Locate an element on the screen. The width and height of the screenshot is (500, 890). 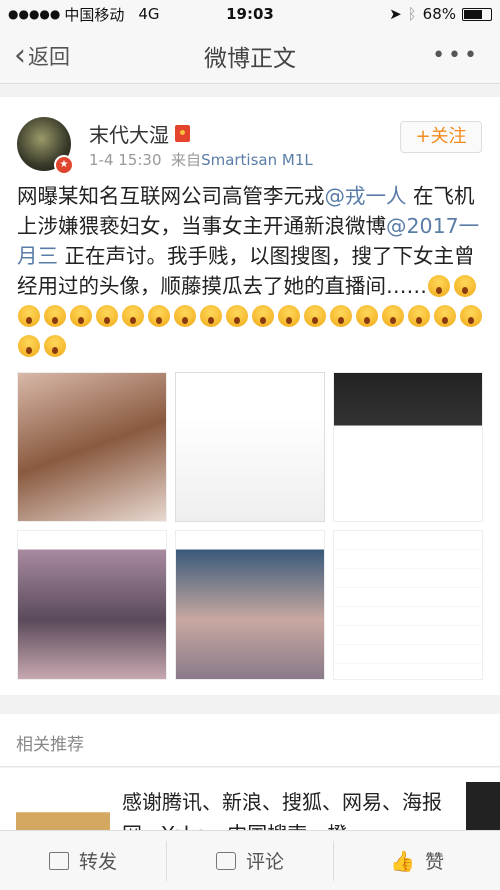
status-bar: ●●●●● 中国移动 4G 19:03 ➤ ᛒ 68% is located at coordinates (250, 14).